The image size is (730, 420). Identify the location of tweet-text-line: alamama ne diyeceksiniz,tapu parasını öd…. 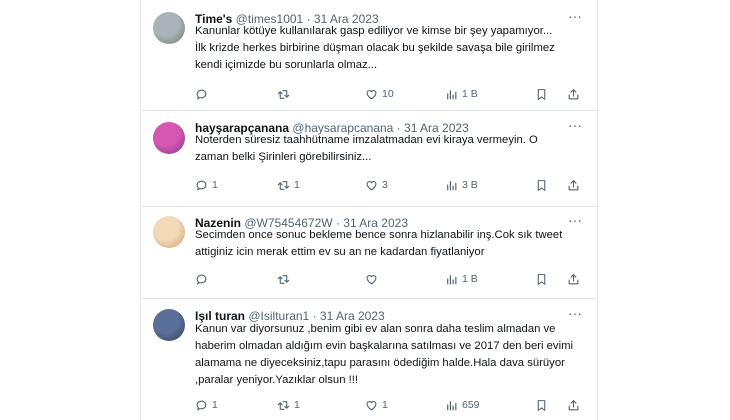
(380, 363).